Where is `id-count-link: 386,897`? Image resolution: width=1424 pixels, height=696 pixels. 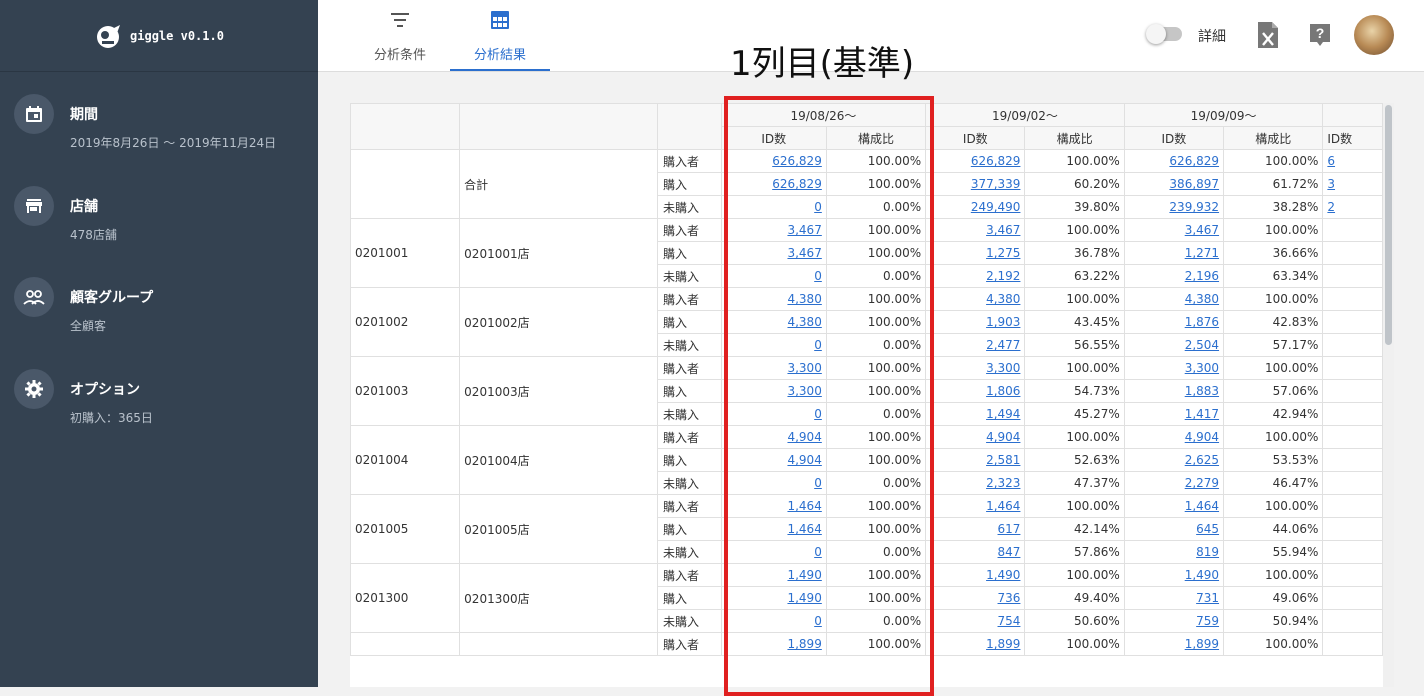 id-count-link: 386,897 is located at coordinates (1194, 184).